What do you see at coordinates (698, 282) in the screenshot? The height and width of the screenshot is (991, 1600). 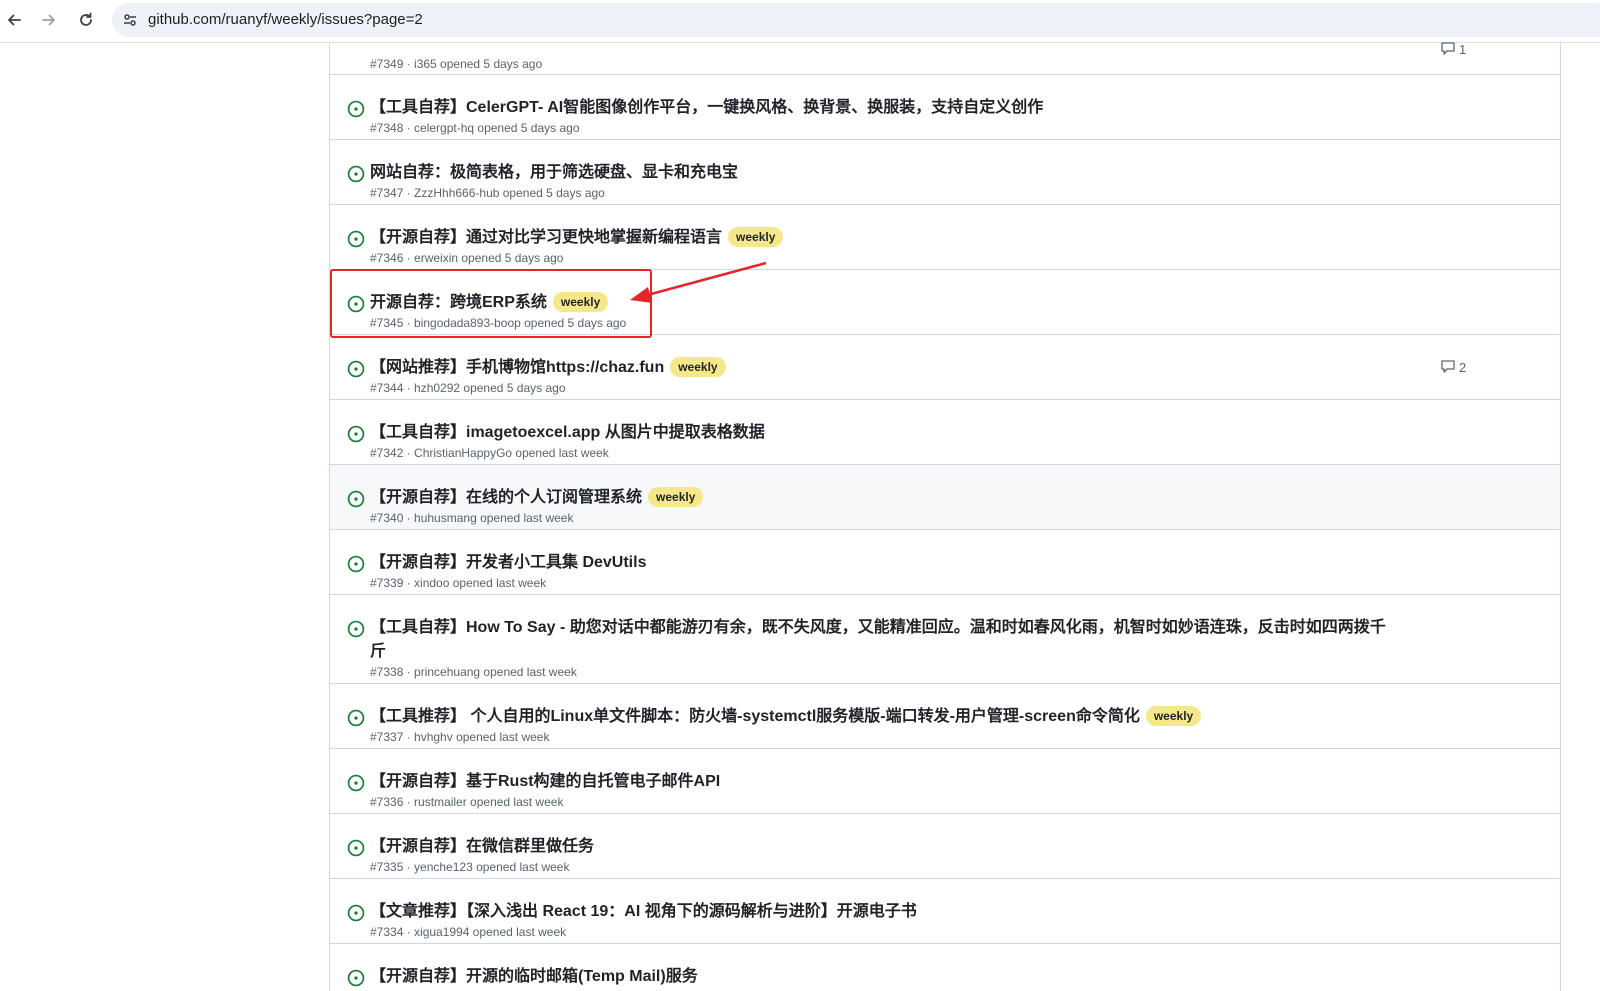 I see `annotation-arrow` at bounding box center [698, 282].